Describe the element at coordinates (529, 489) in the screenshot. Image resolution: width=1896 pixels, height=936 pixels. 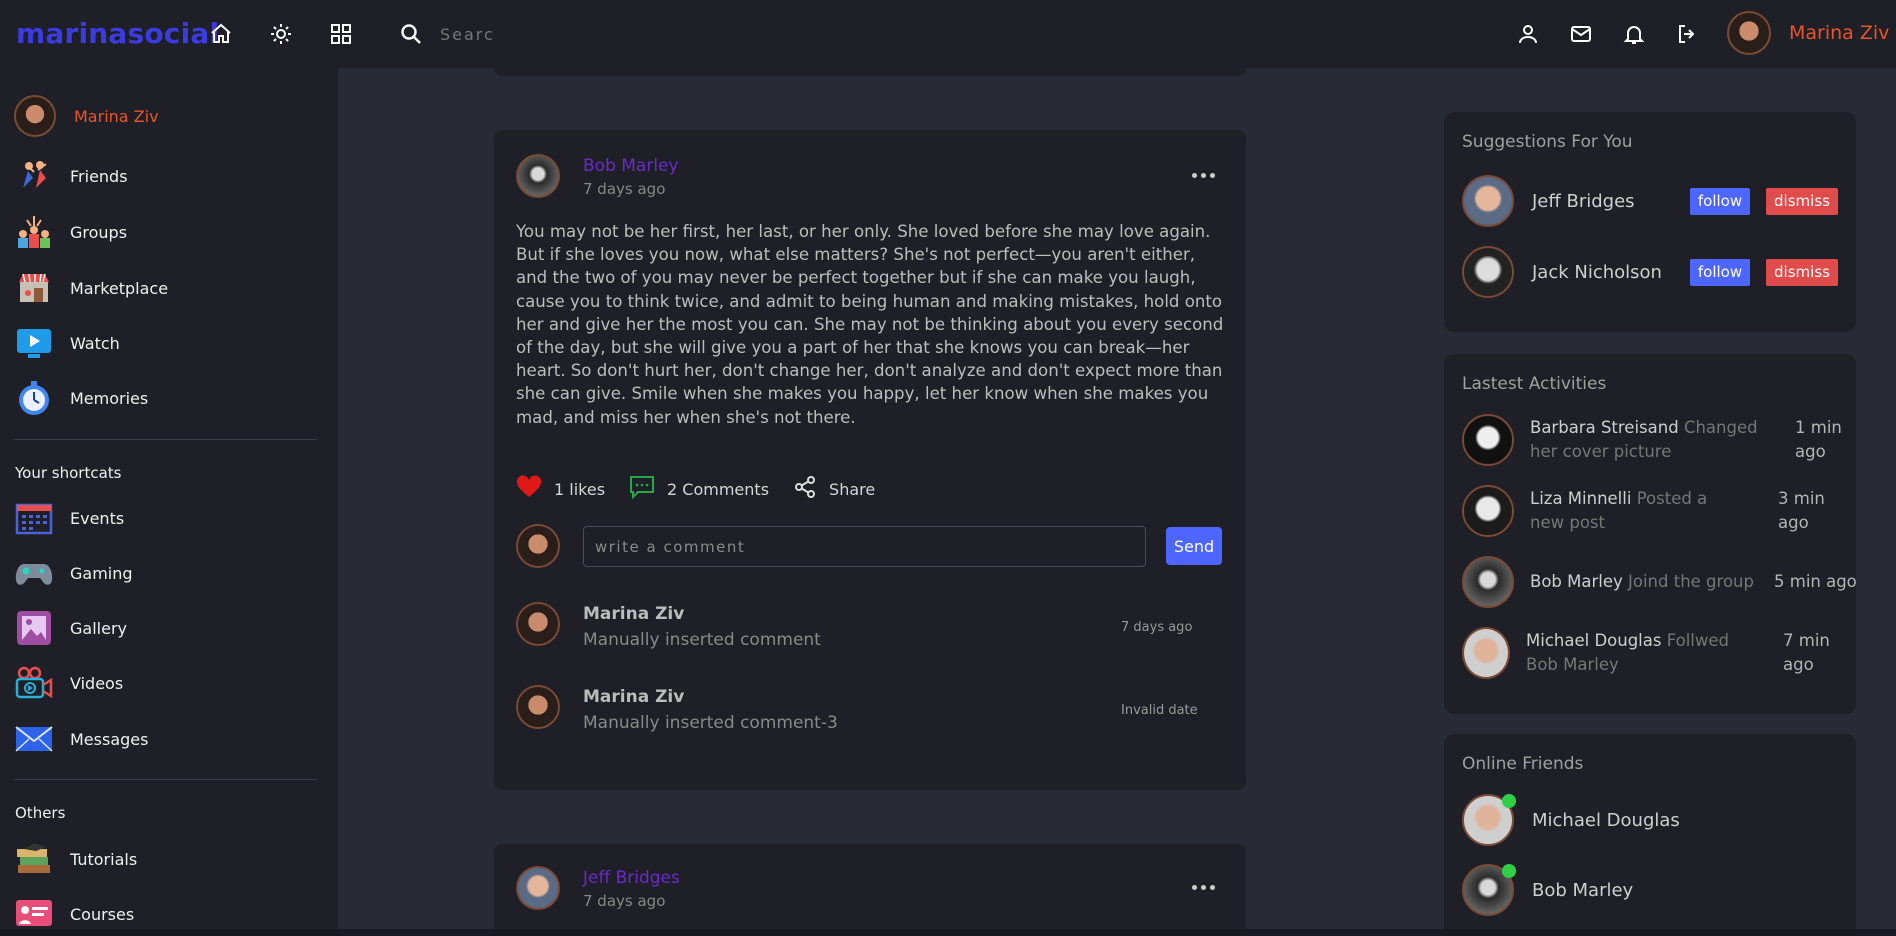
I see `heart-icon` at that location.